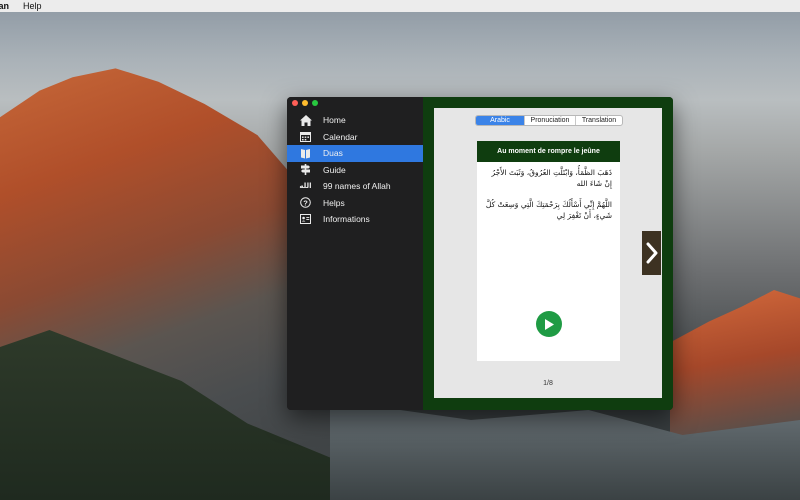  I want to click on sidebar-item-guide: Guide, so click(355, 170).